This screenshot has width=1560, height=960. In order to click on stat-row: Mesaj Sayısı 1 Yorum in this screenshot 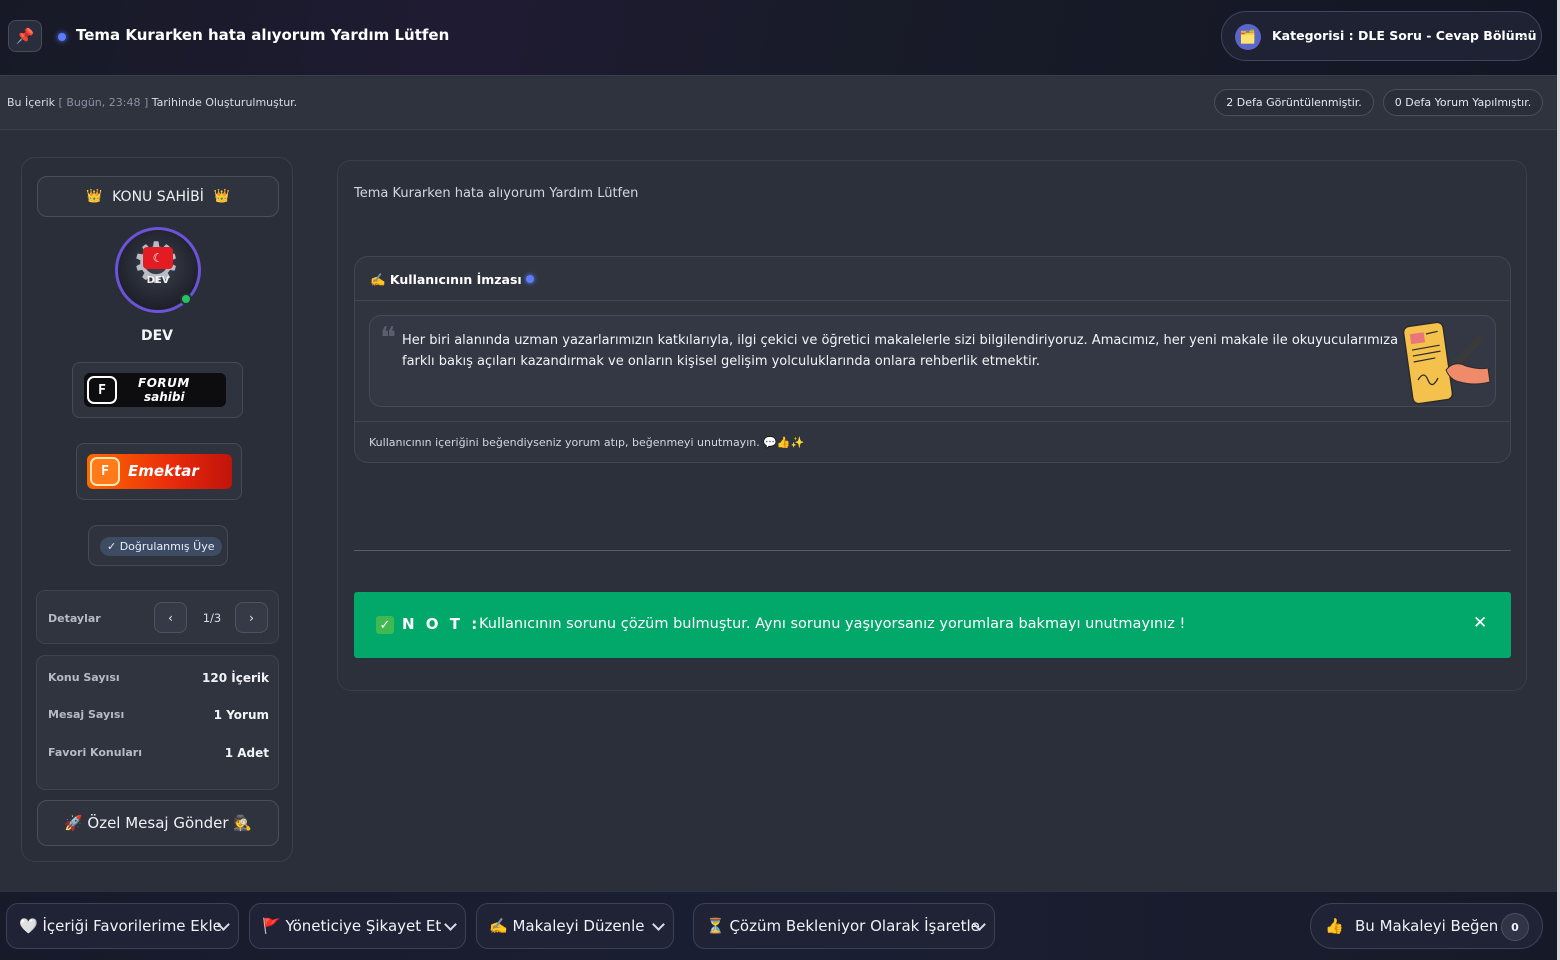, I will do `click(158, 717)`.